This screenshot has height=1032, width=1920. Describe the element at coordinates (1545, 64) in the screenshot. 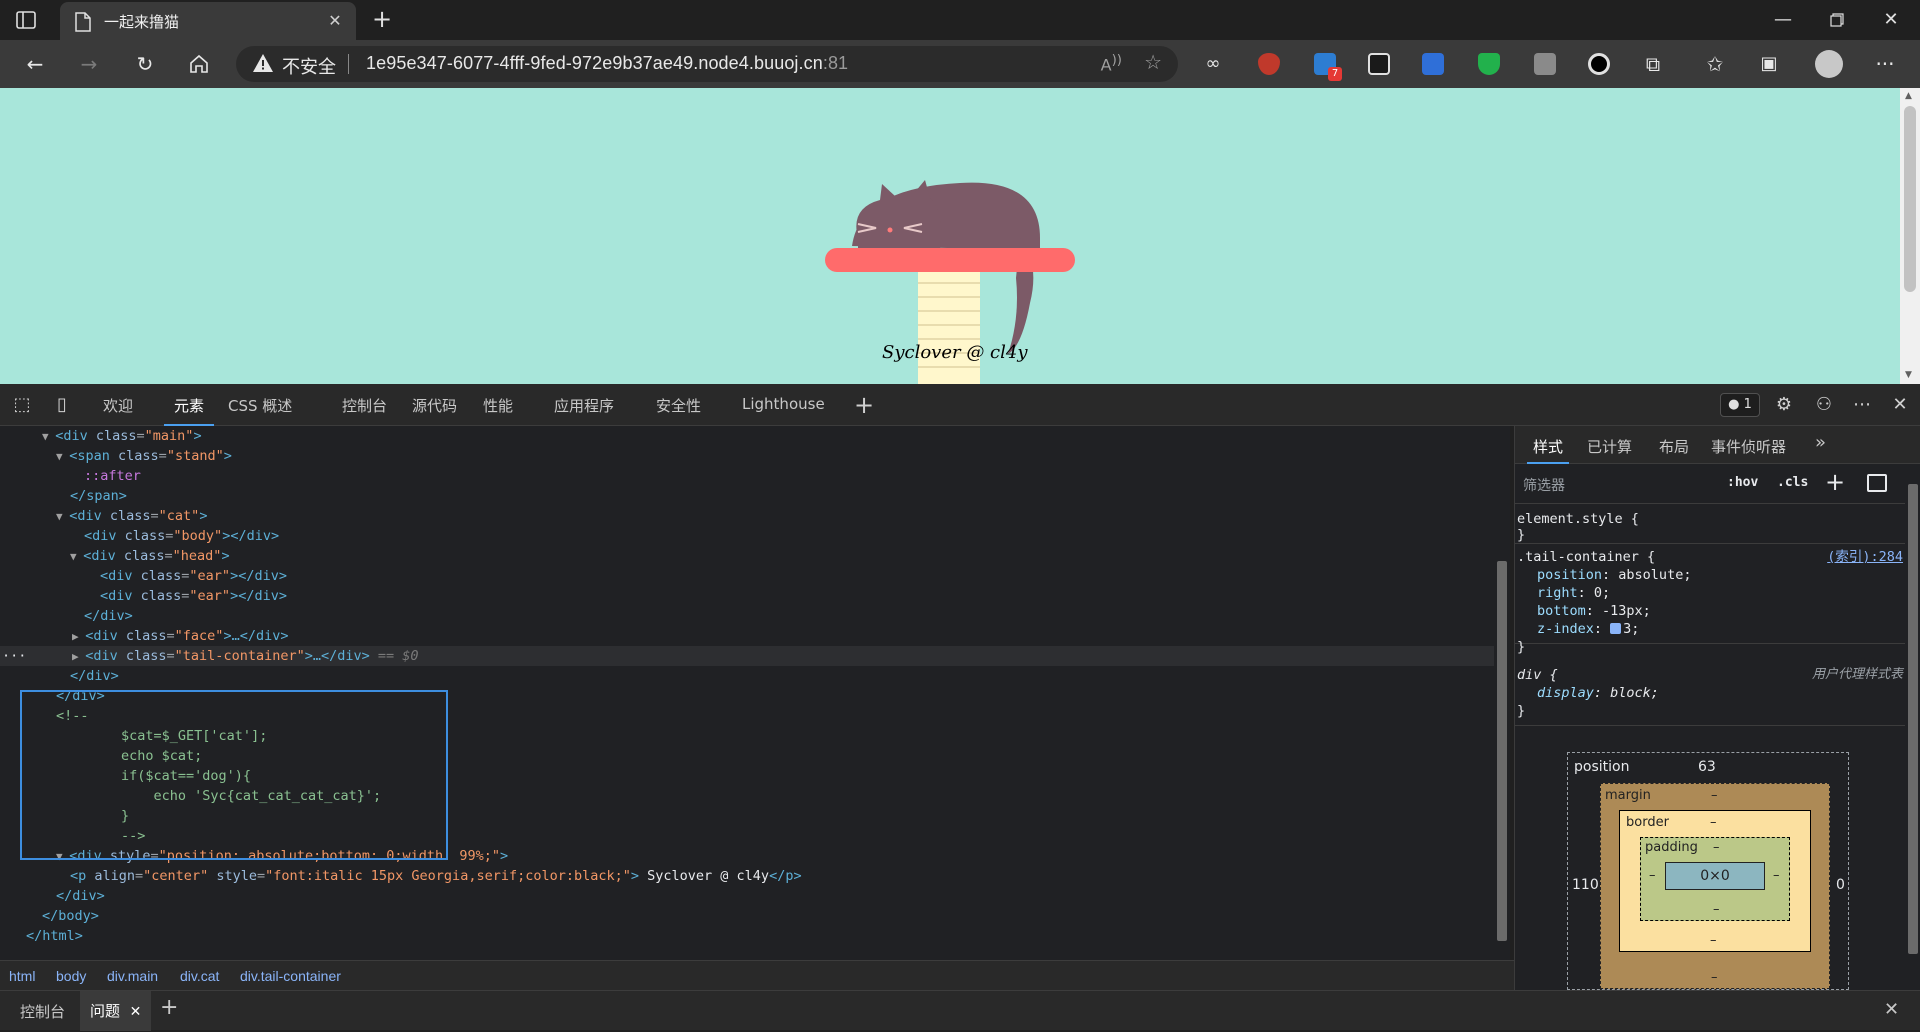

I see `reader-extension-icon` at that location.